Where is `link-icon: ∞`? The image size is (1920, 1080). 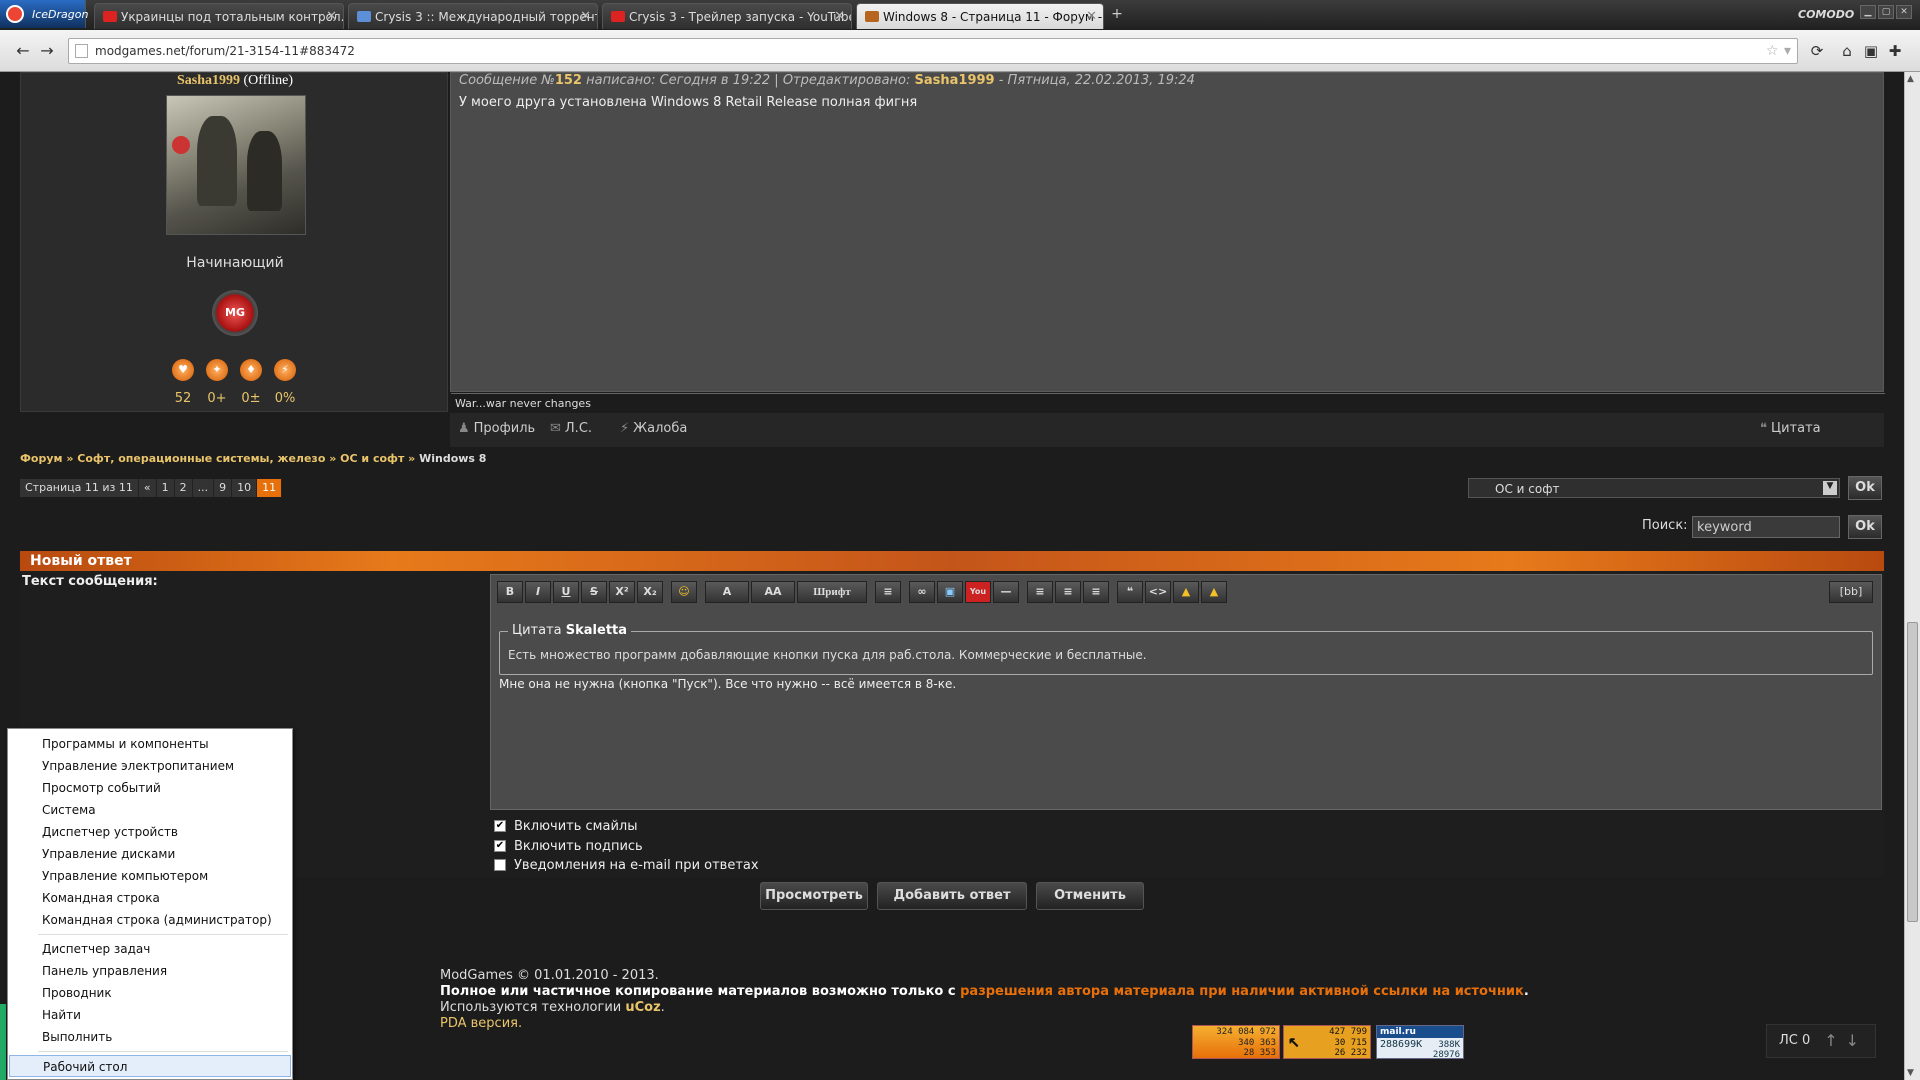
link-icon: ∞ is located at coordinates (922, 592).